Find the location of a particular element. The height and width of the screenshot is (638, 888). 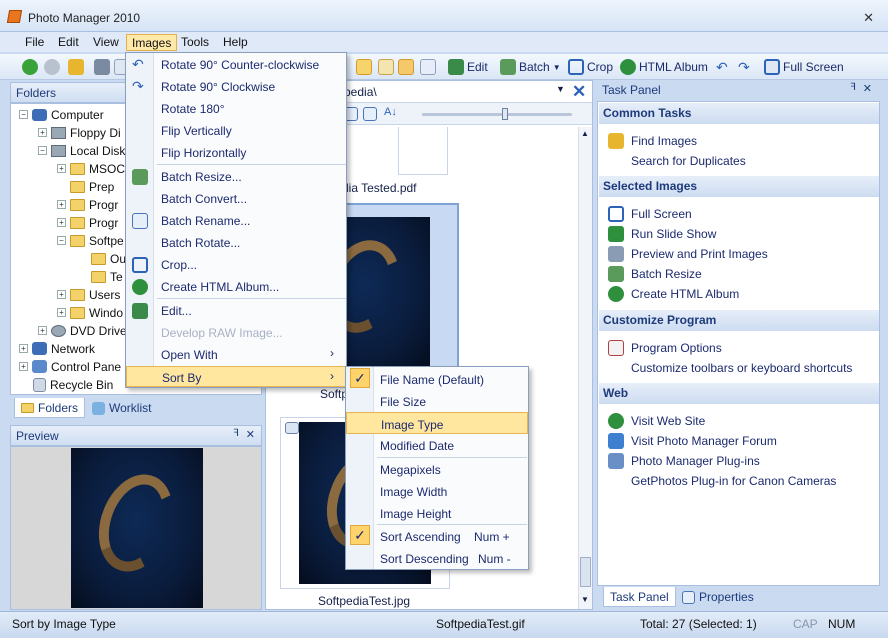

find-icon is located at coordinates (616, 141).